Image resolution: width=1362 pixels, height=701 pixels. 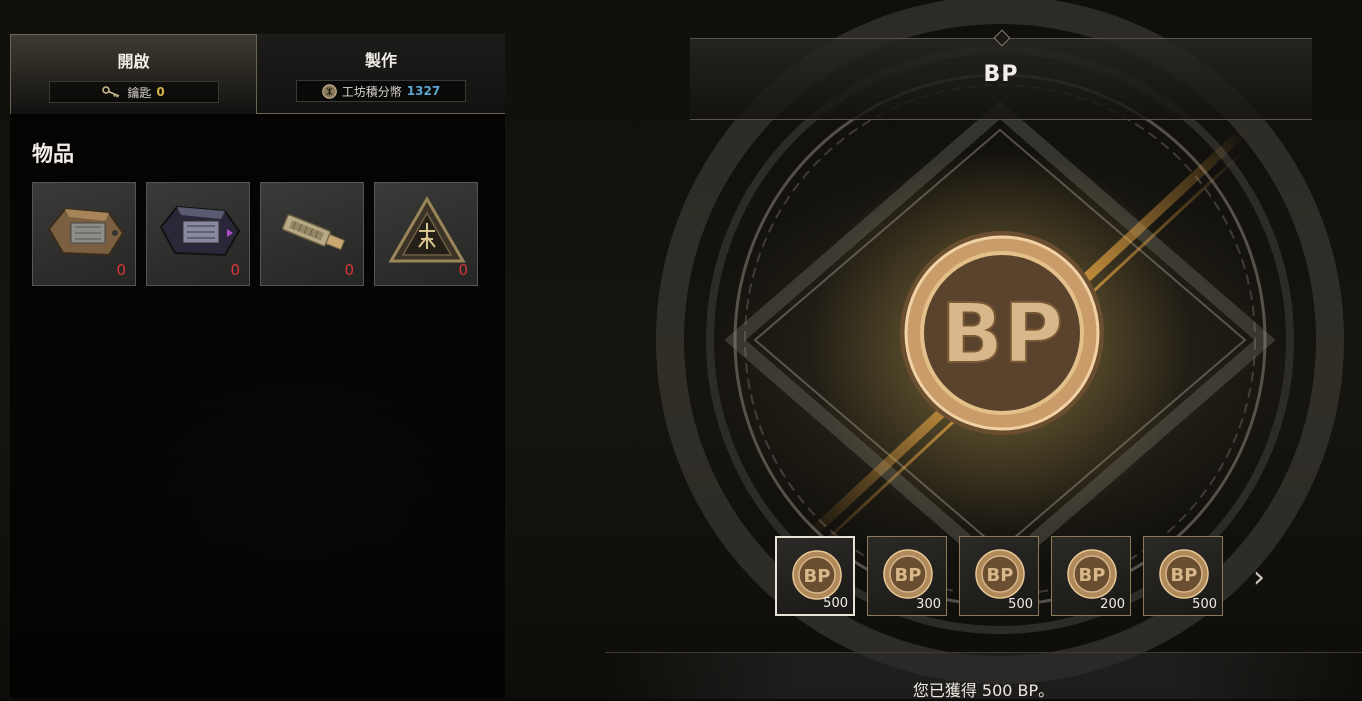 I want to click on key-counter: 鑰匙 0, so click(x=133, y=92).